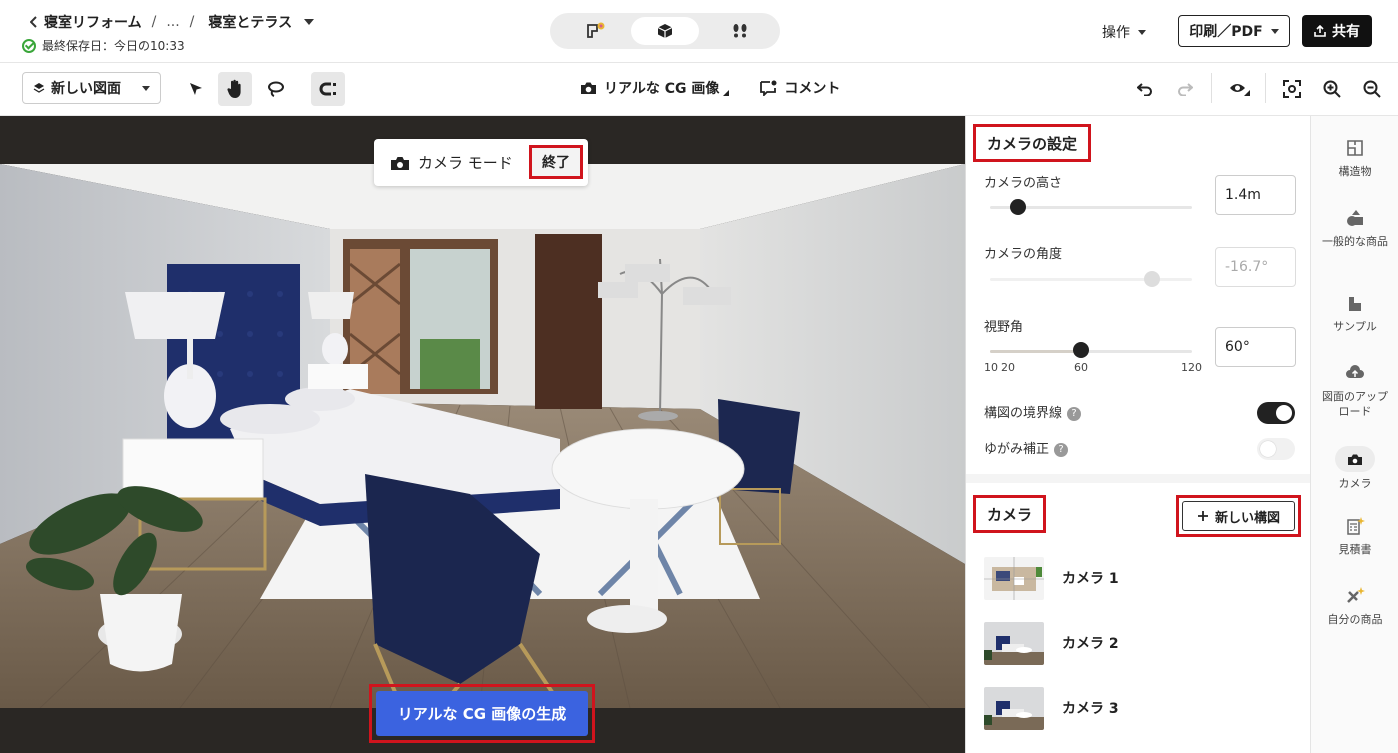  What do you see at coordinates (665, 31) in the screenshot?
I see `view-3d-mode` at bounding box center [665, 31].